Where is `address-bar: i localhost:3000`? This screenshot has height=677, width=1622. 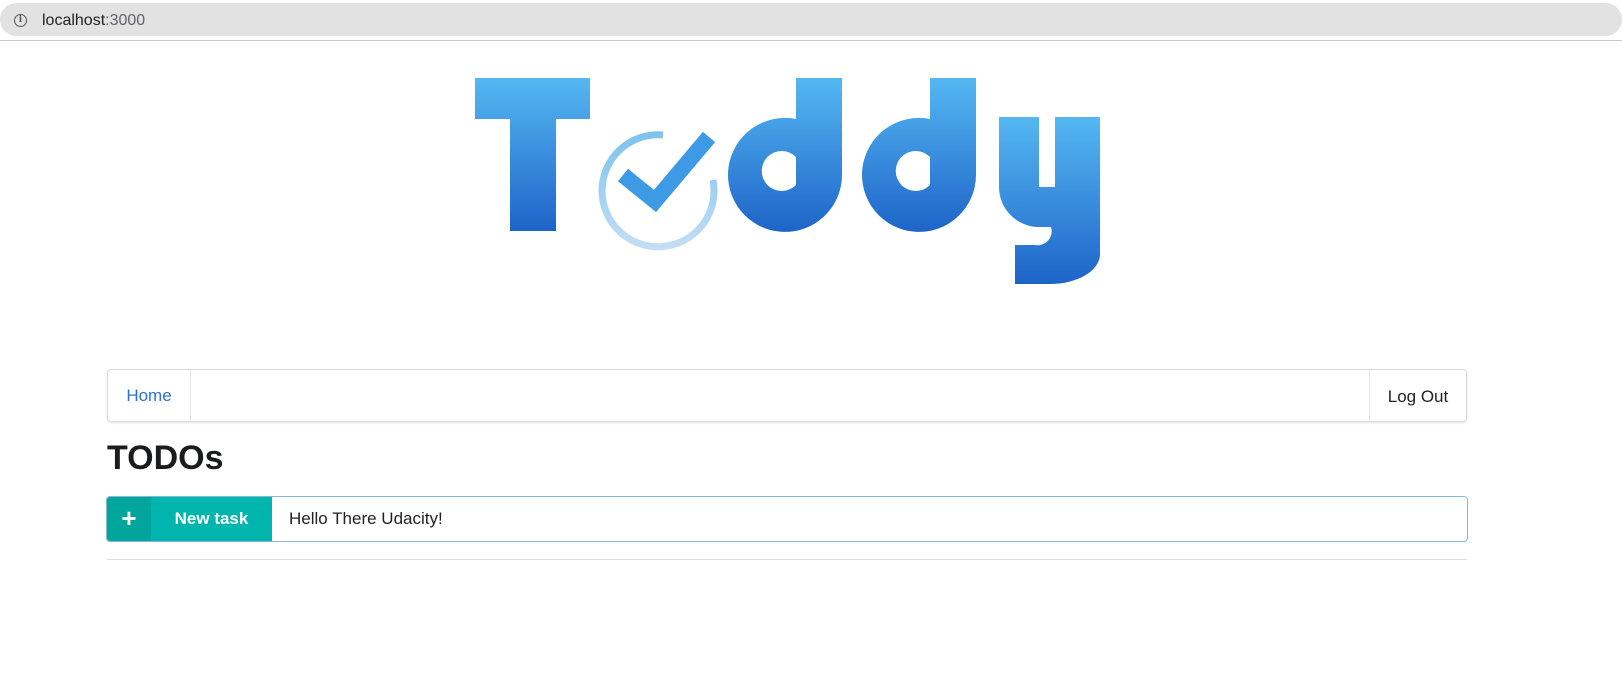 address-bar: i localhost:3000 is located at coordinates (811, 19).